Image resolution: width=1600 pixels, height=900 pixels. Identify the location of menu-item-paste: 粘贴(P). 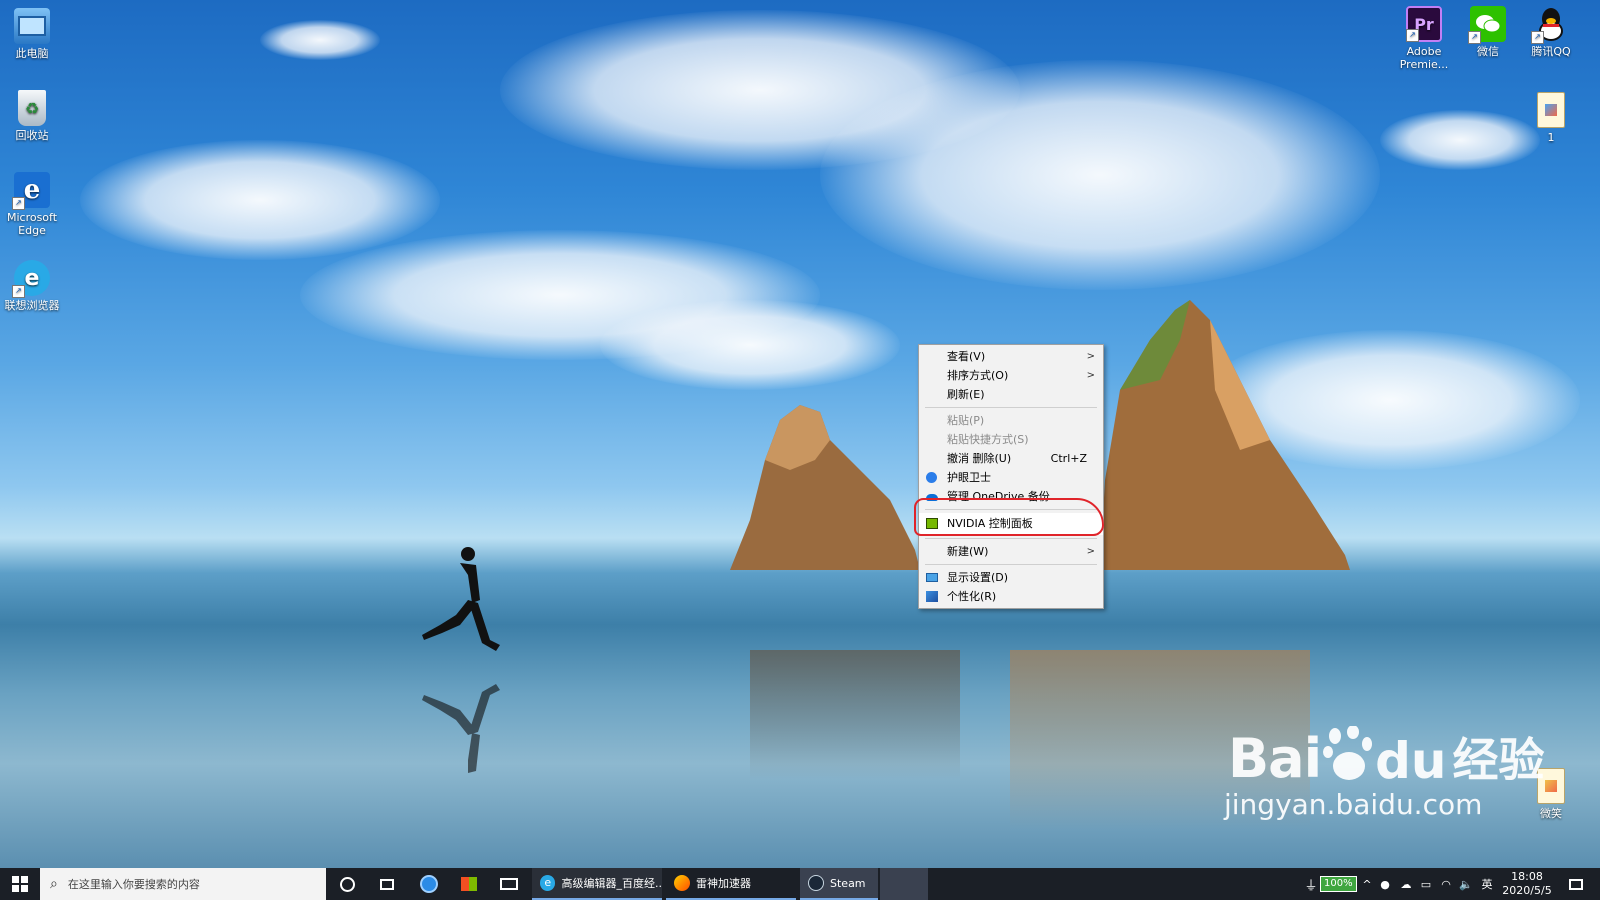
(1011, 420).